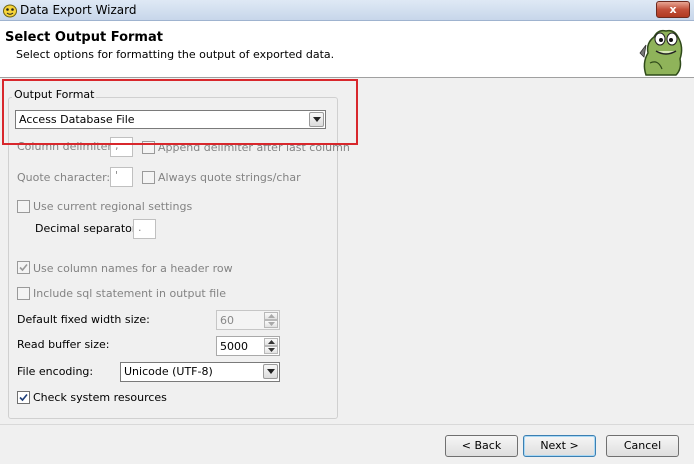 This screenshot has width=694, height=464. I want to click on page-title: Select Output Format, so click(84, 37).